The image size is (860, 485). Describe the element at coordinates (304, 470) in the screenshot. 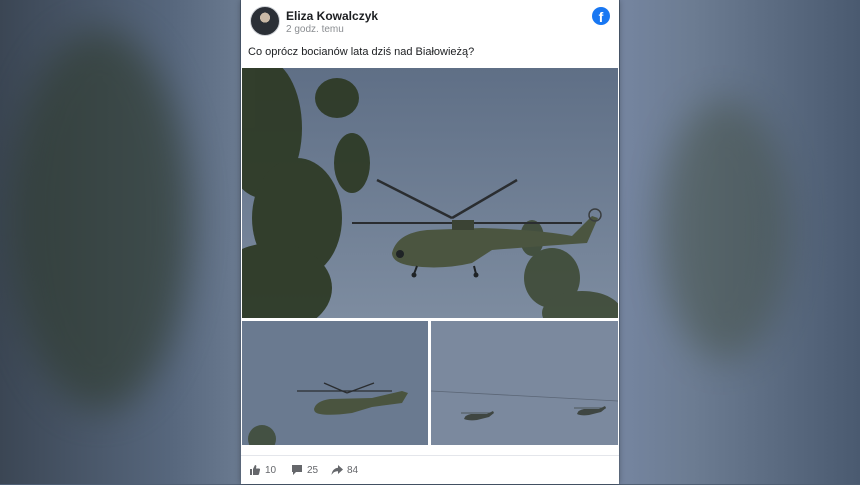

I see `comment-stat: 25` at that location.